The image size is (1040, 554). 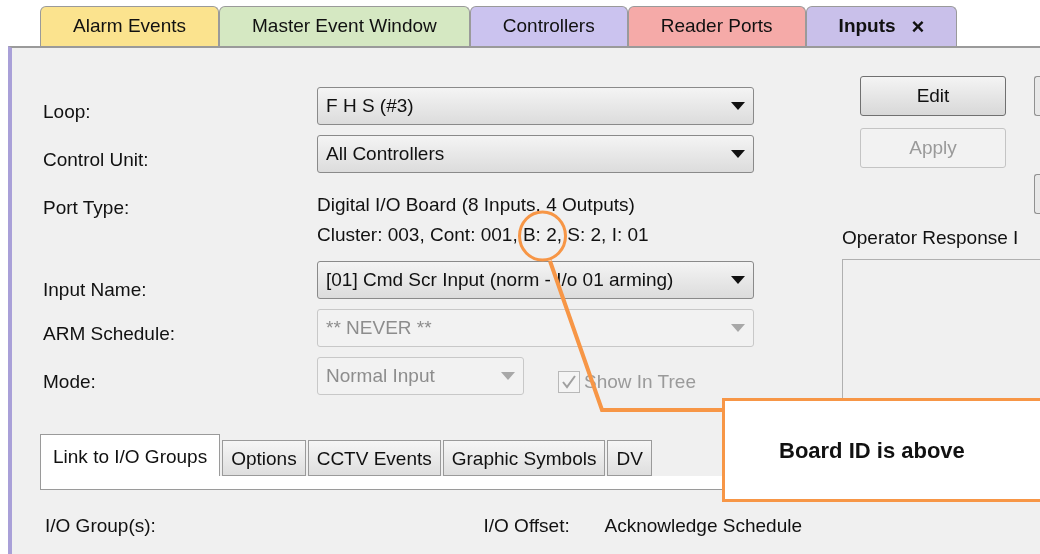 What do you see at coordinates (264, 458) in the screenshot?
I see `tab: Options` at bounding box center [264, 458].